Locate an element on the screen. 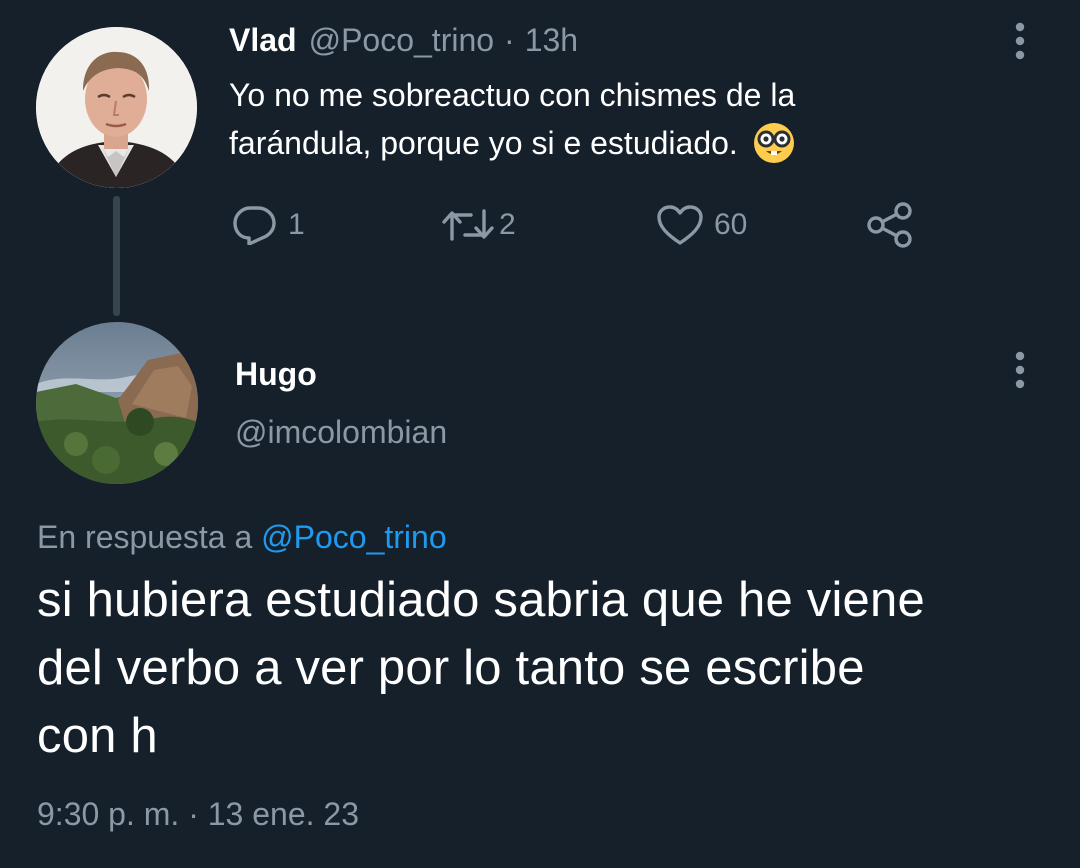  tweet-author-avatar is located at coordinates (116, 107).